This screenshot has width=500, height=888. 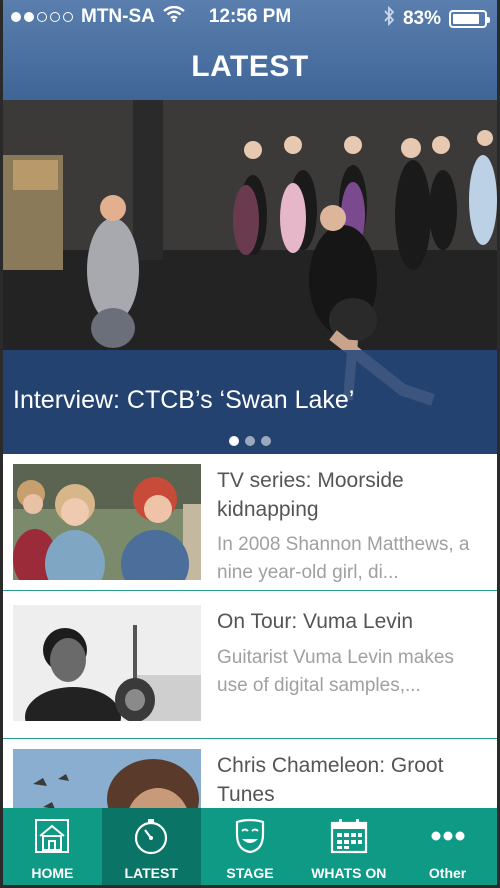 I want to click on stopwatch-icon, so click(x=151, y=838).